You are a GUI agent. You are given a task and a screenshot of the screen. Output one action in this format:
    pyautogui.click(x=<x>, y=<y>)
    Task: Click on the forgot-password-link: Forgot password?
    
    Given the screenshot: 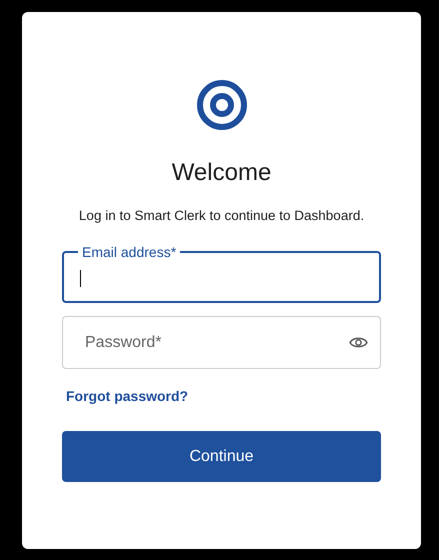 What is the action you would take?
    pyautogui.click(x=127, y=396)
    